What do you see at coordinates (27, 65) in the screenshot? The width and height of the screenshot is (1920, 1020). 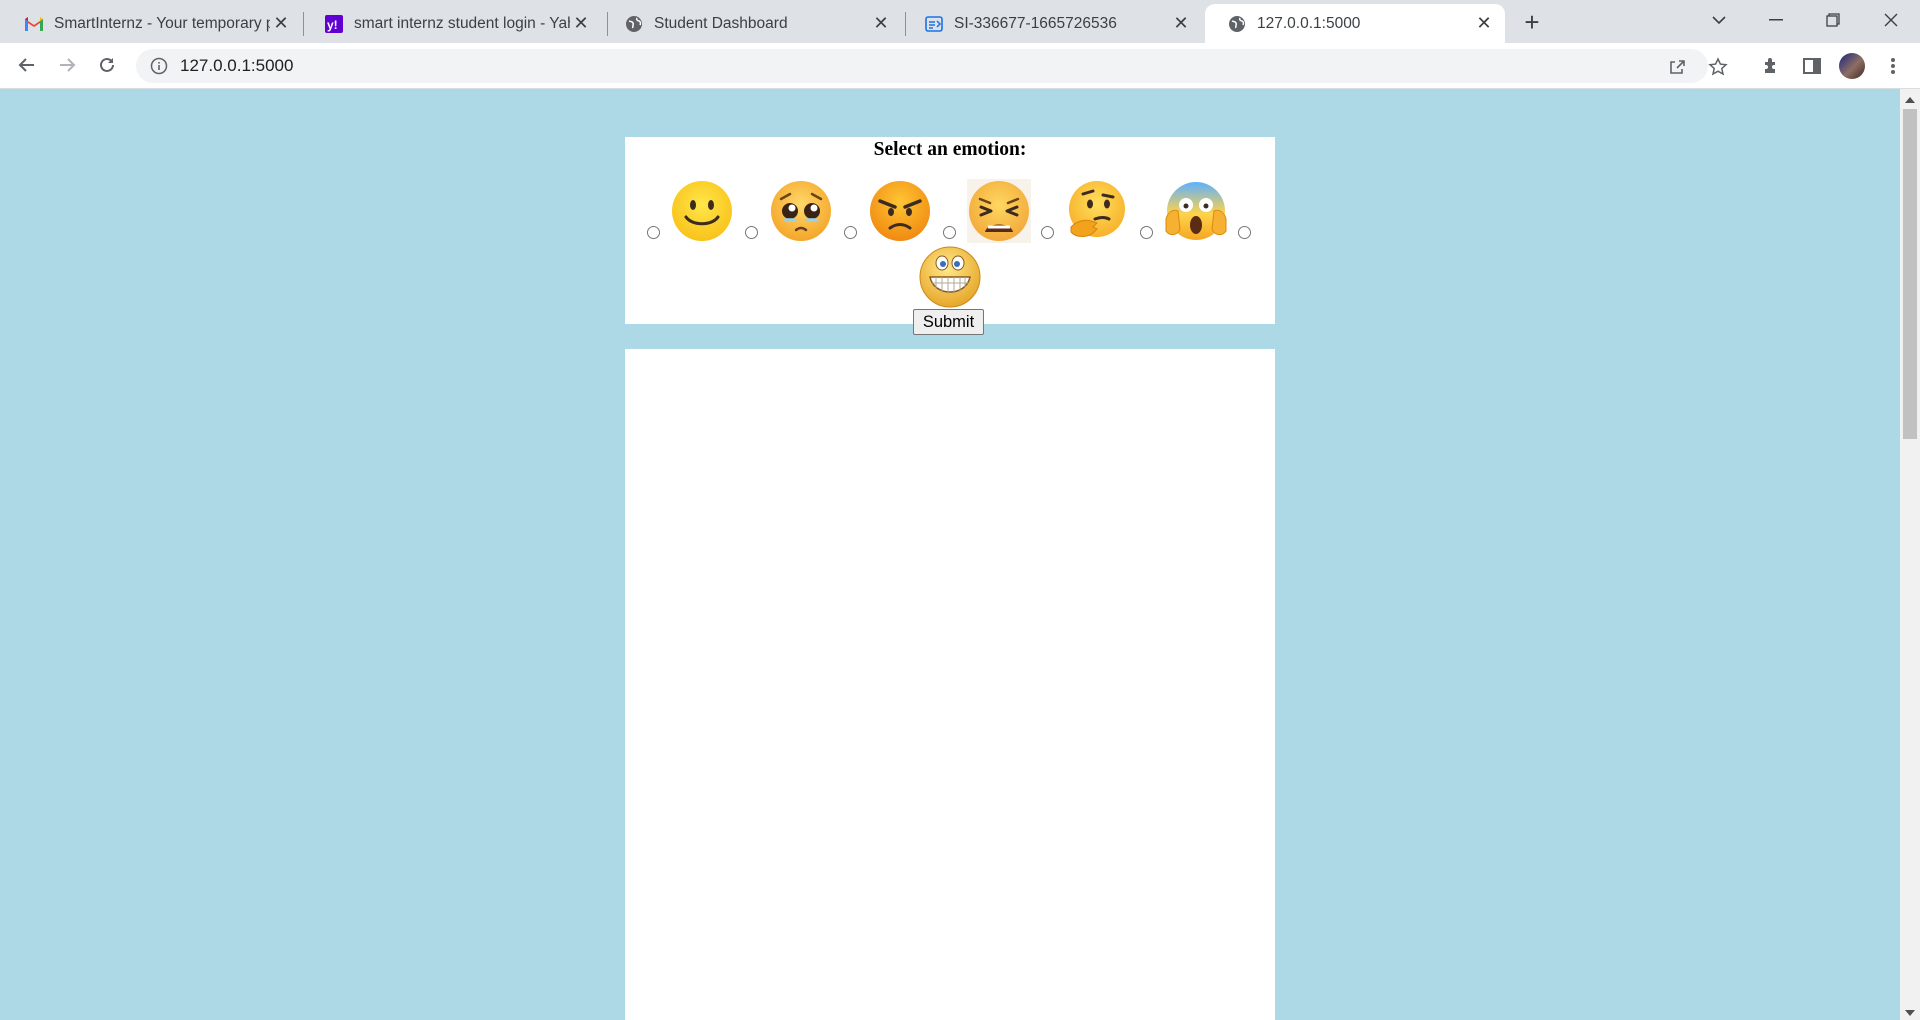 I see `back-icon` at bounding box center [27, 65].